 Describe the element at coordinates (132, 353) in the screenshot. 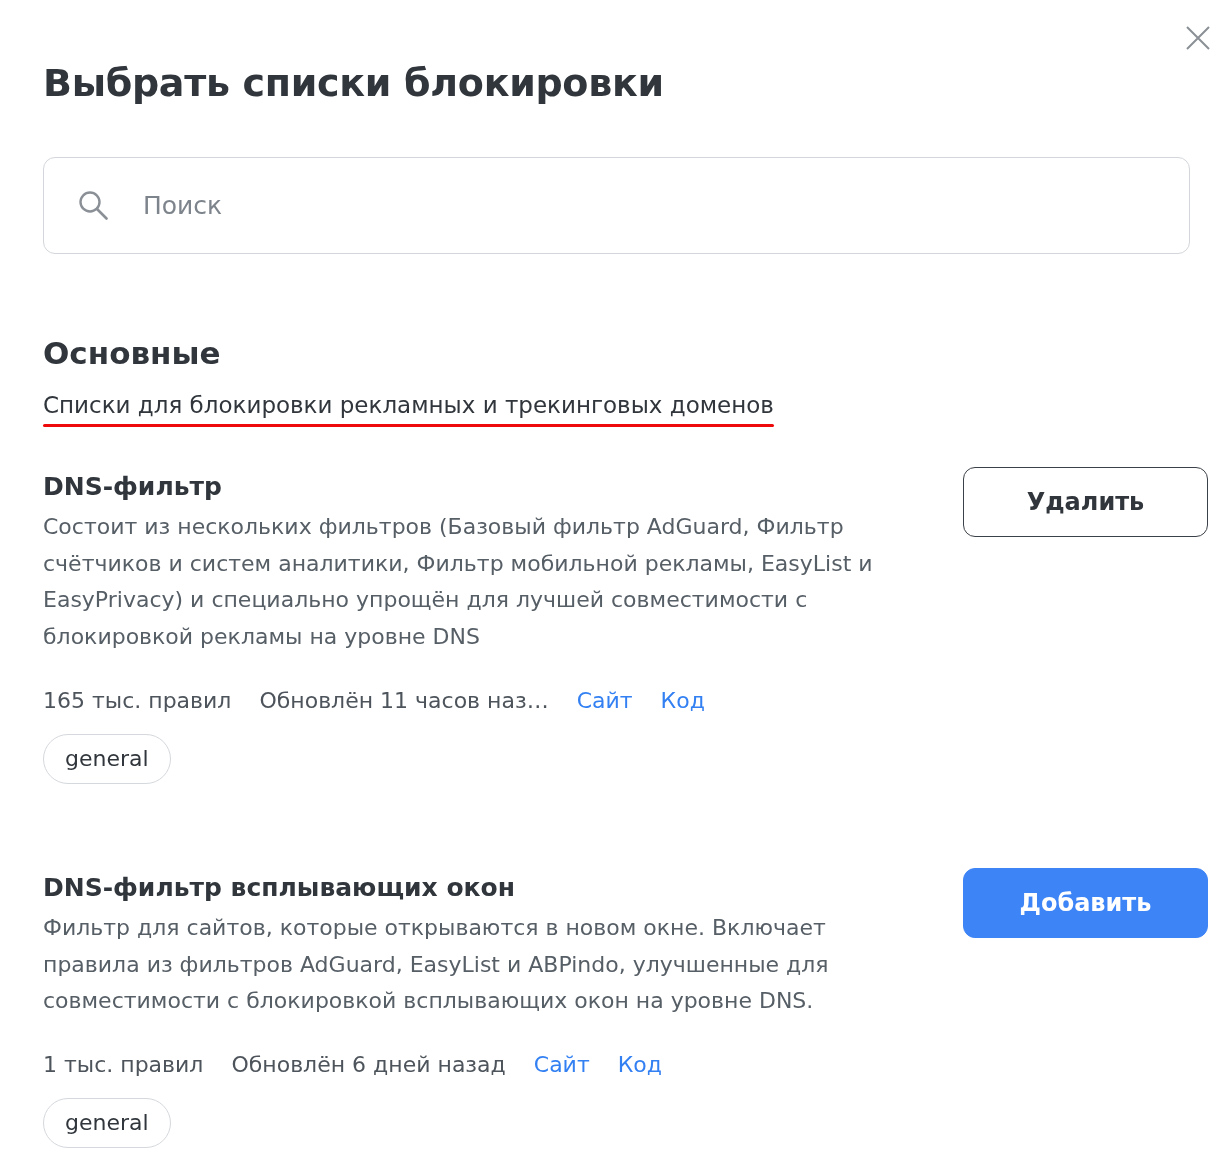

I see `section-title: Основные` at that location.